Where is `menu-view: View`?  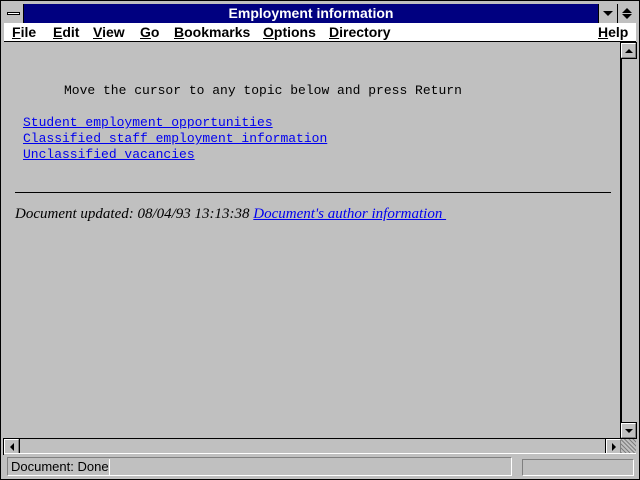
menu-view: View is located at coordinates (109, 32).